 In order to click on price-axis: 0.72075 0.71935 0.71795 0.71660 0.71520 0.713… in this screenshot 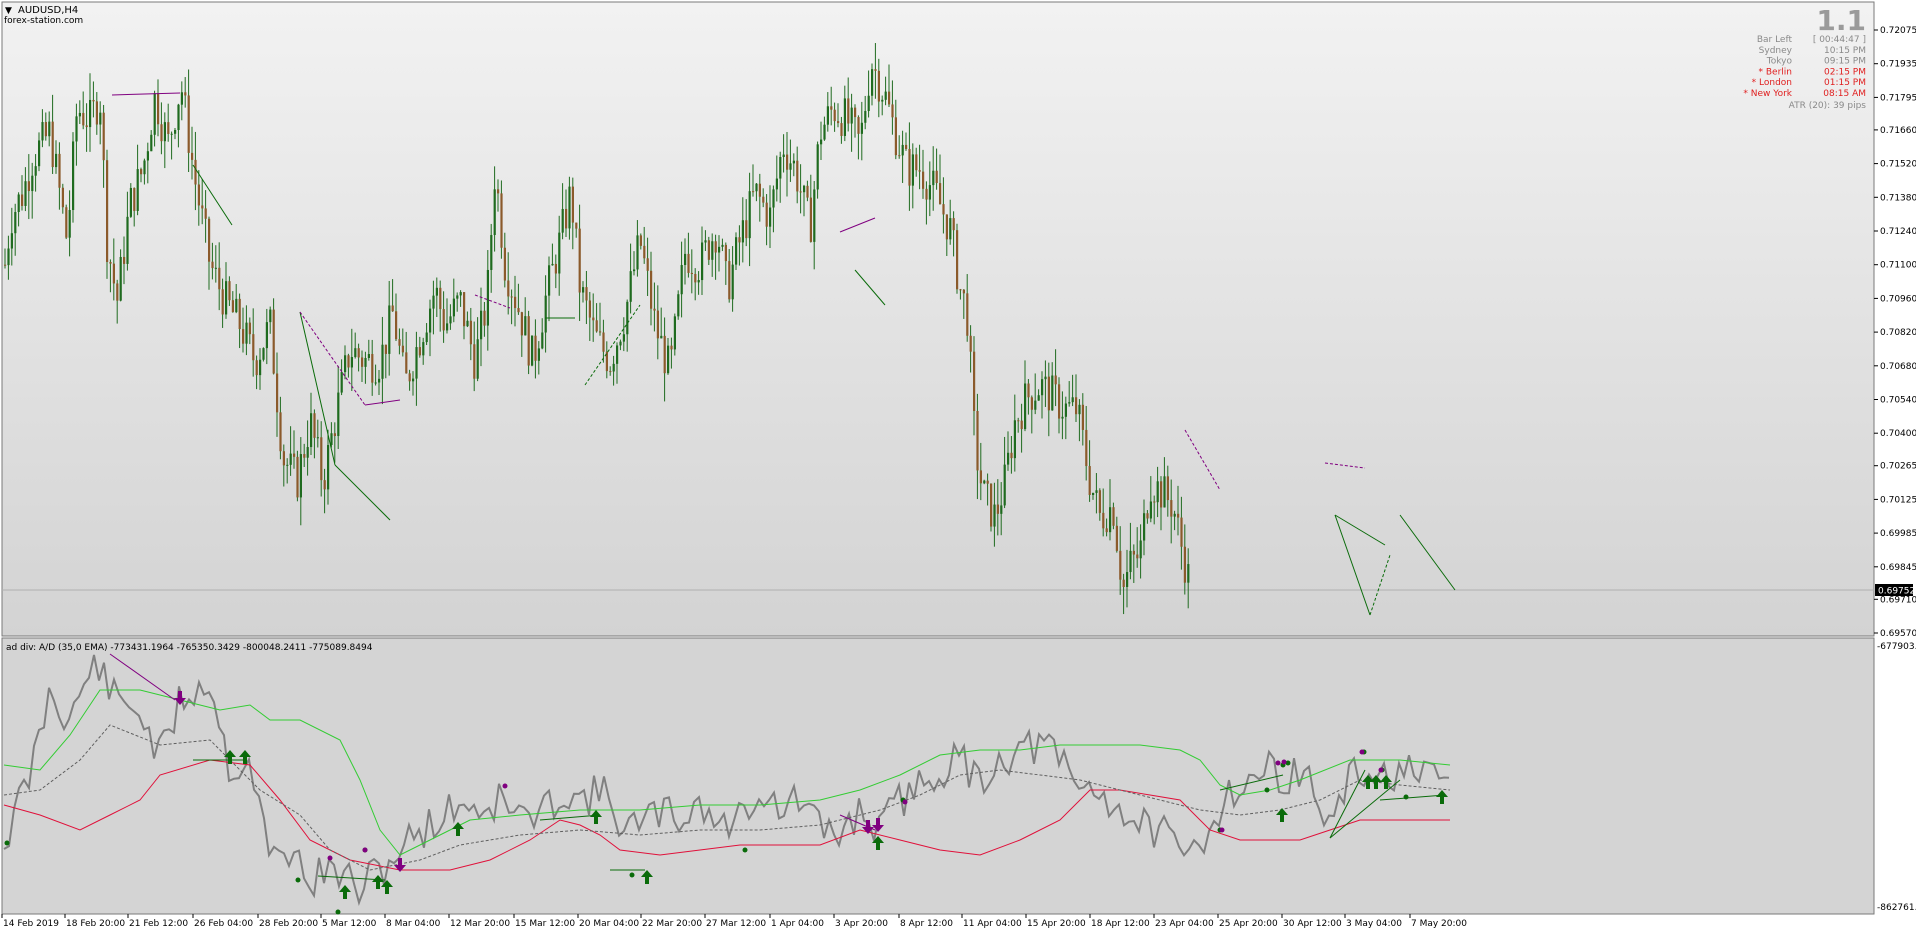, I will do `click(1895, 332)`.